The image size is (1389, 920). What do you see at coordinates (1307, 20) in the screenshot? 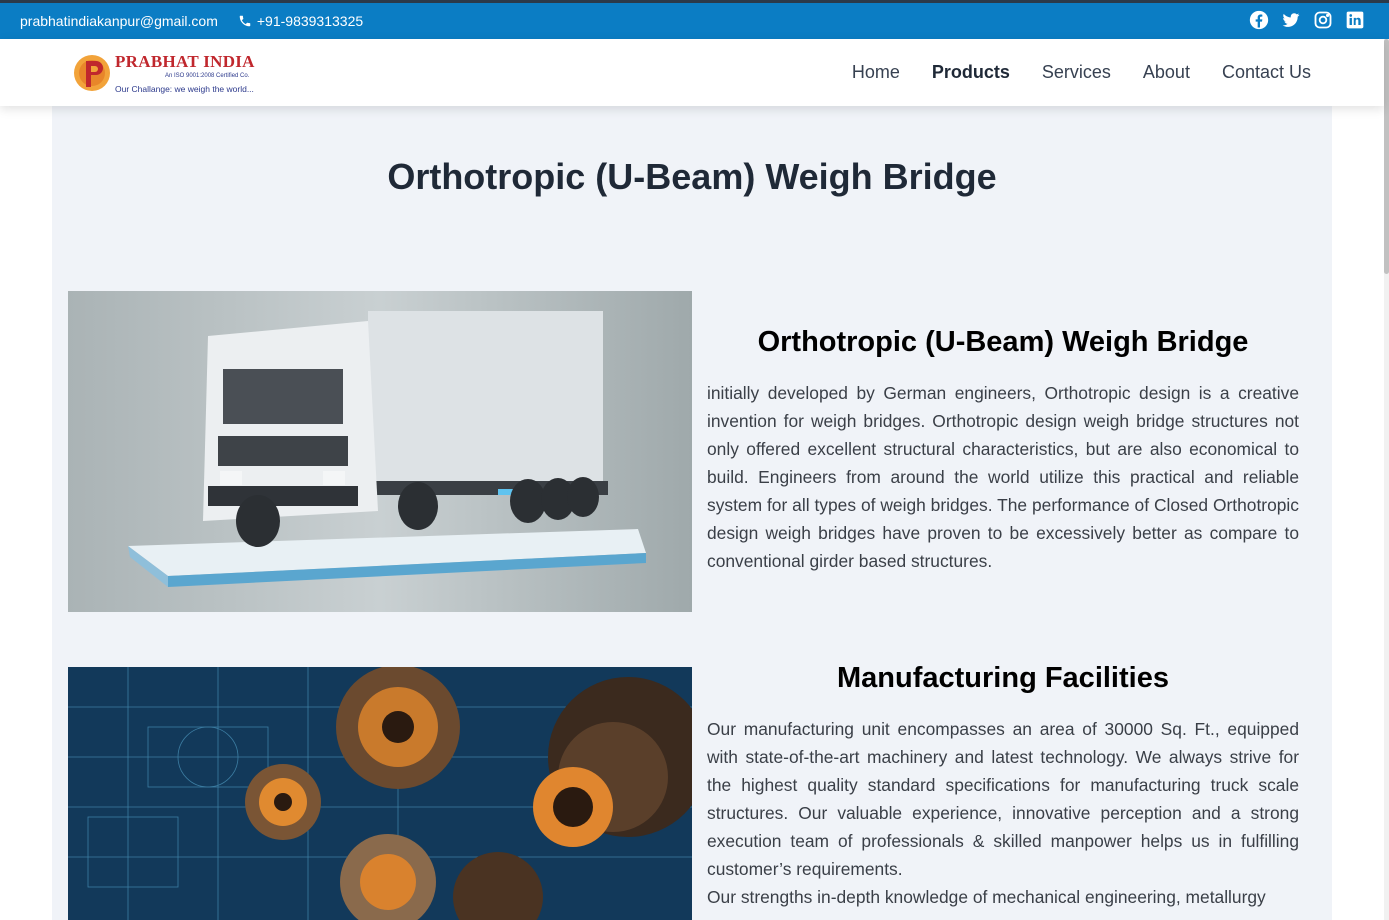
I see `social-links` at bounding box center [1307, 20].